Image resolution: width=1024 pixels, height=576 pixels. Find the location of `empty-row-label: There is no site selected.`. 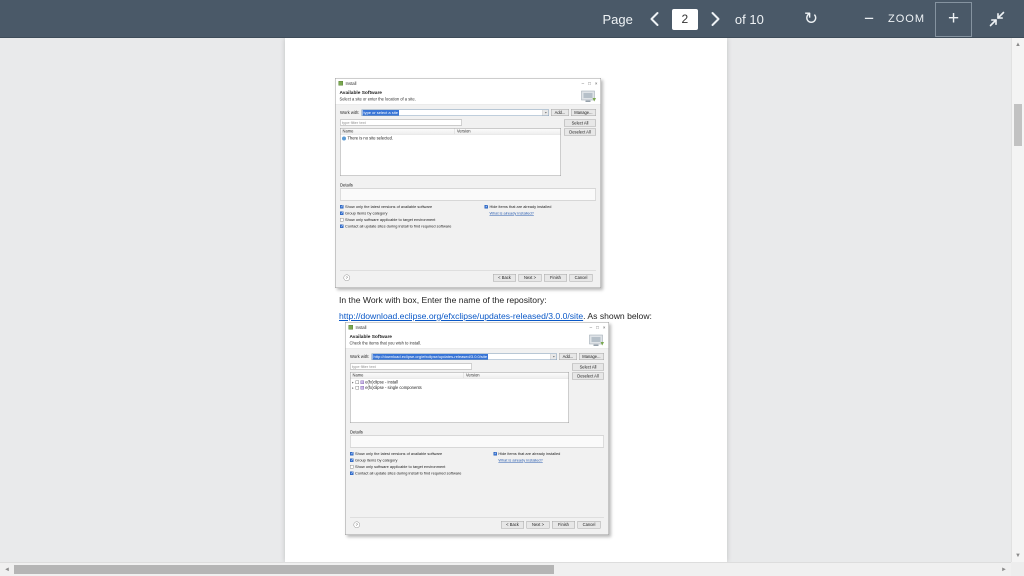

empty-row-label: There is no site selected. is located at coordinates (370, 138).